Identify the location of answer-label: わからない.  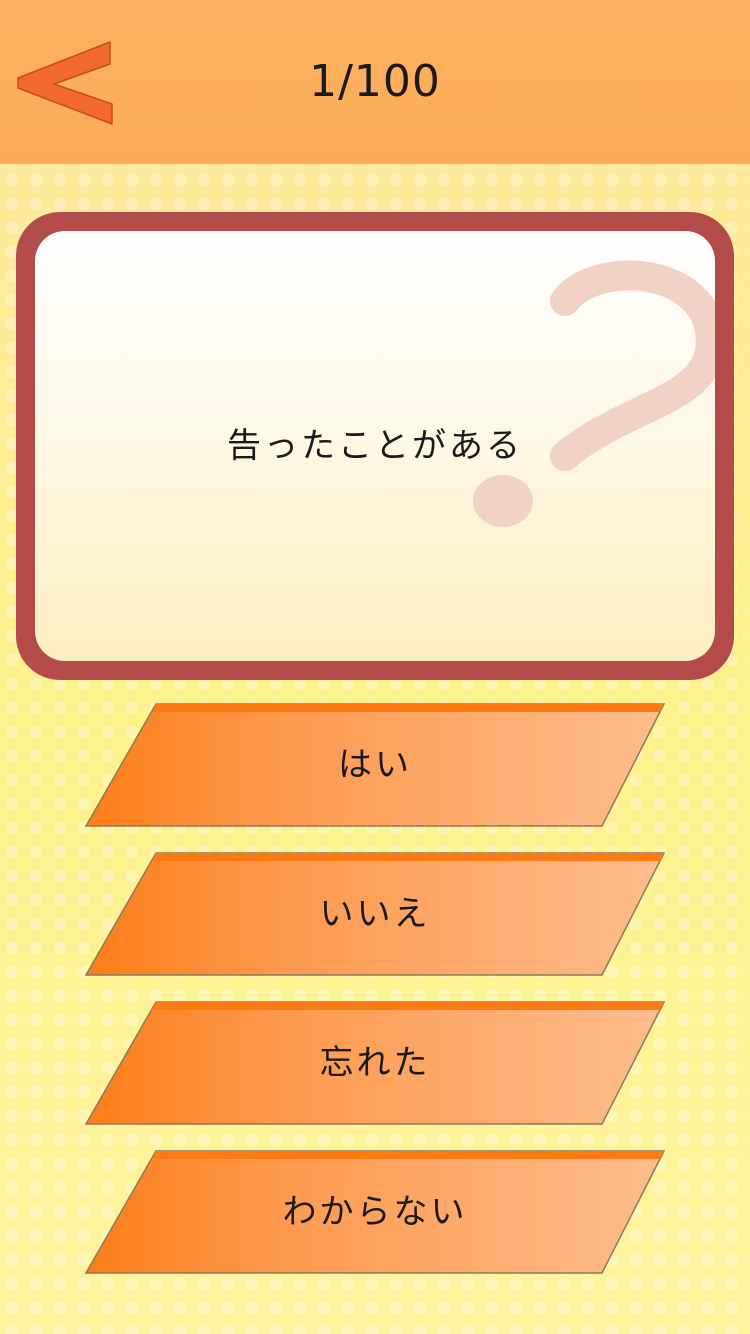
(375, 1212).